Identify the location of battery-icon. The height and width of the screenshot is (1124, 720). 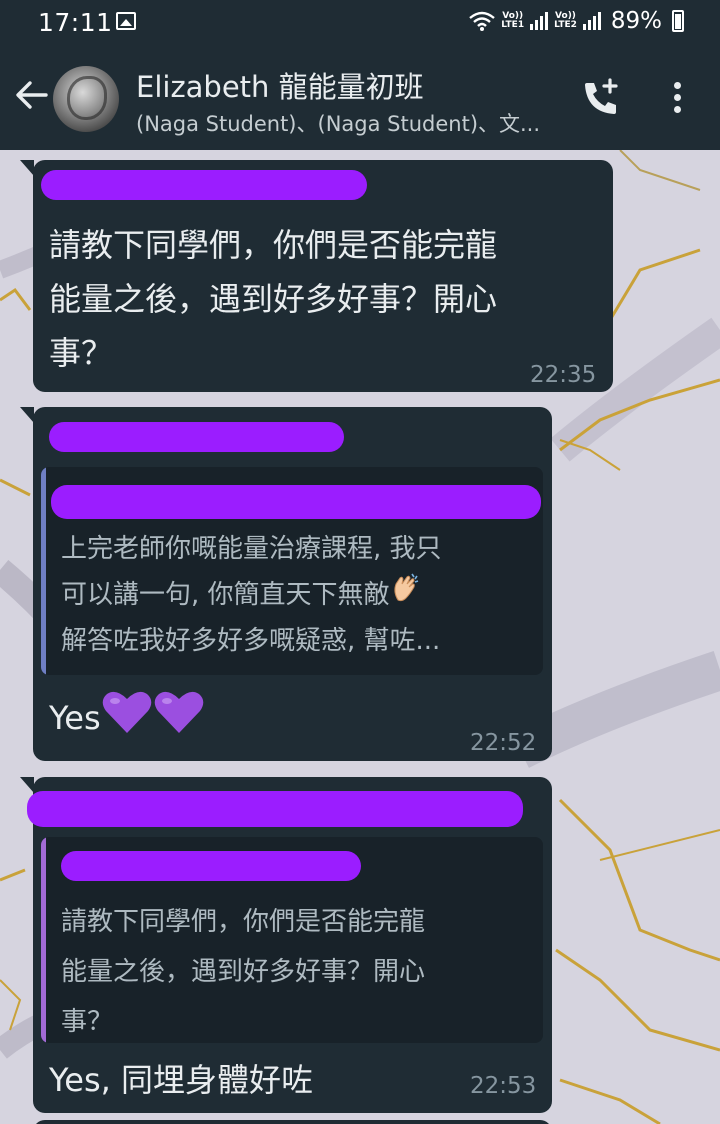
(678, 21).